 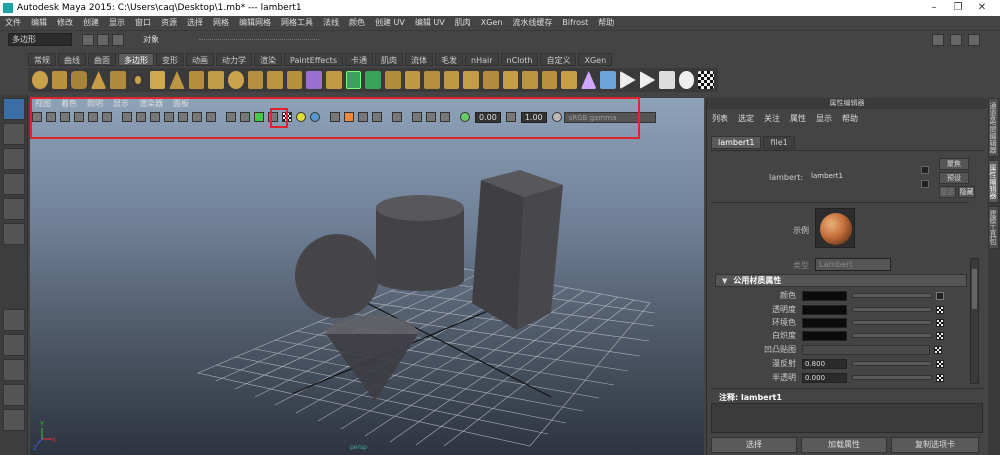 What do you see at coordinates (588, 80) in the screenshot?
I see `uv-editor-icon` at bounding box center [588, 80].